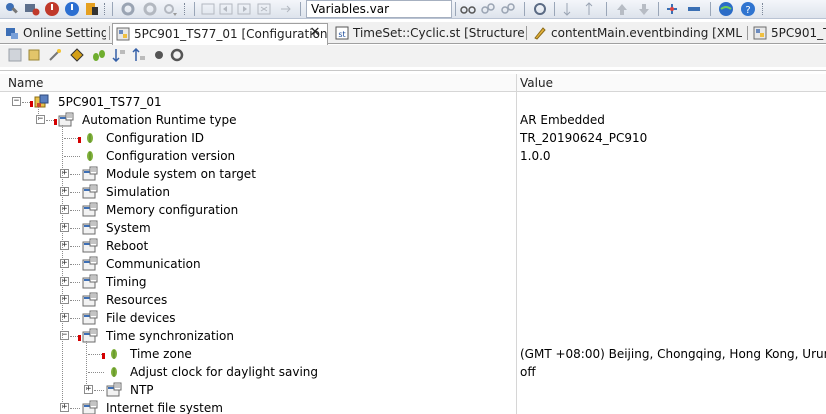 The image size is (826, 414). I want to click on cog-gray-icon, so click(150, 9).